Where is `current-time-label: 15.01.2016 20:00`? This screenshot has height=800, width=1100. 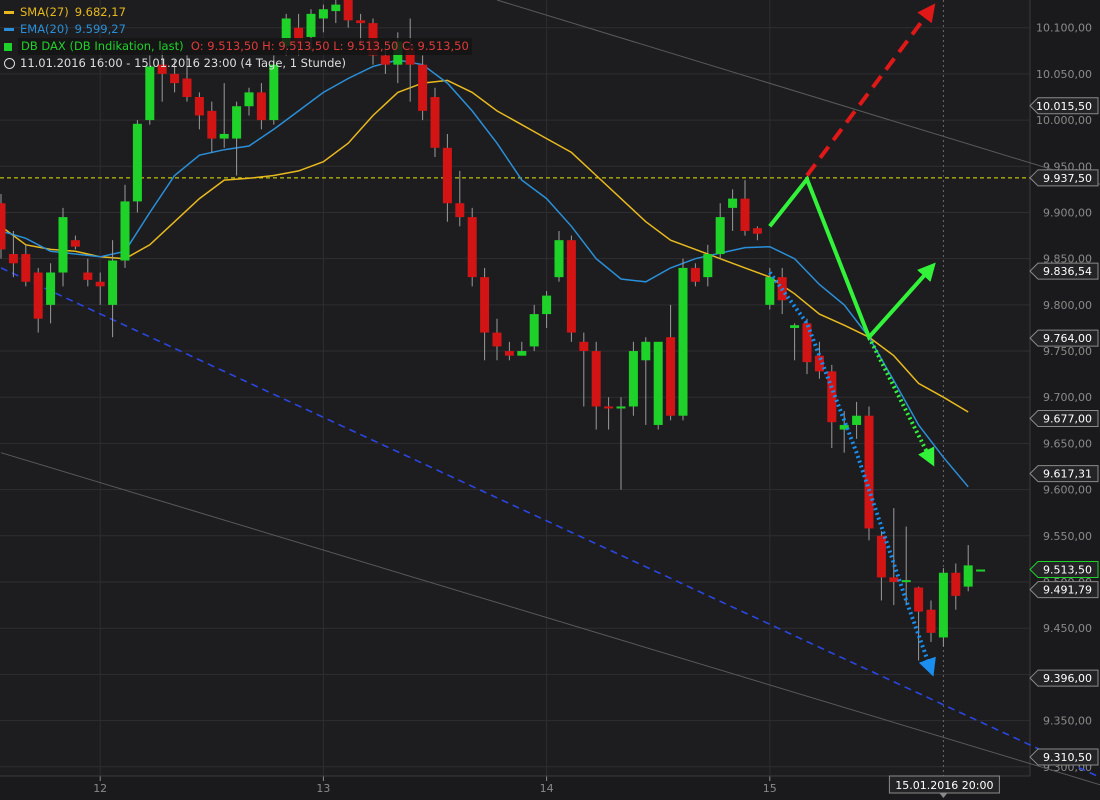 current-time-label: 15.01.2016 20:00 is located at coordinates (944, 785).